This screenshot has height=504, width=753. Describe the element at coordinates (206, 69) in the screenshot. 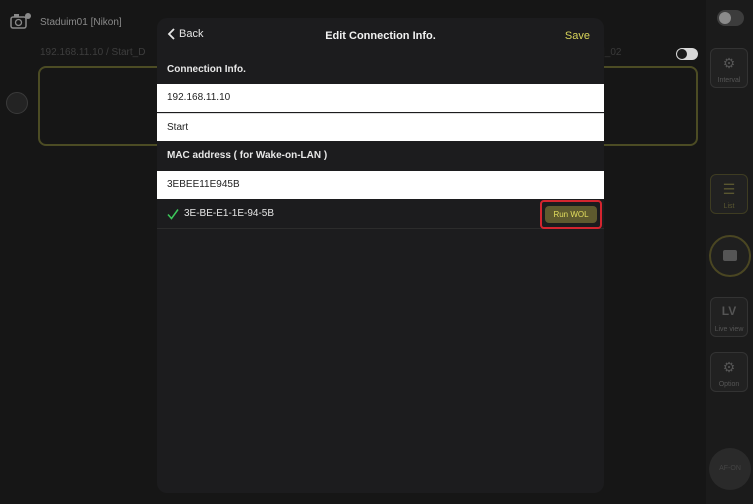

I see `connection-info-header: Connection Info.` at that location.